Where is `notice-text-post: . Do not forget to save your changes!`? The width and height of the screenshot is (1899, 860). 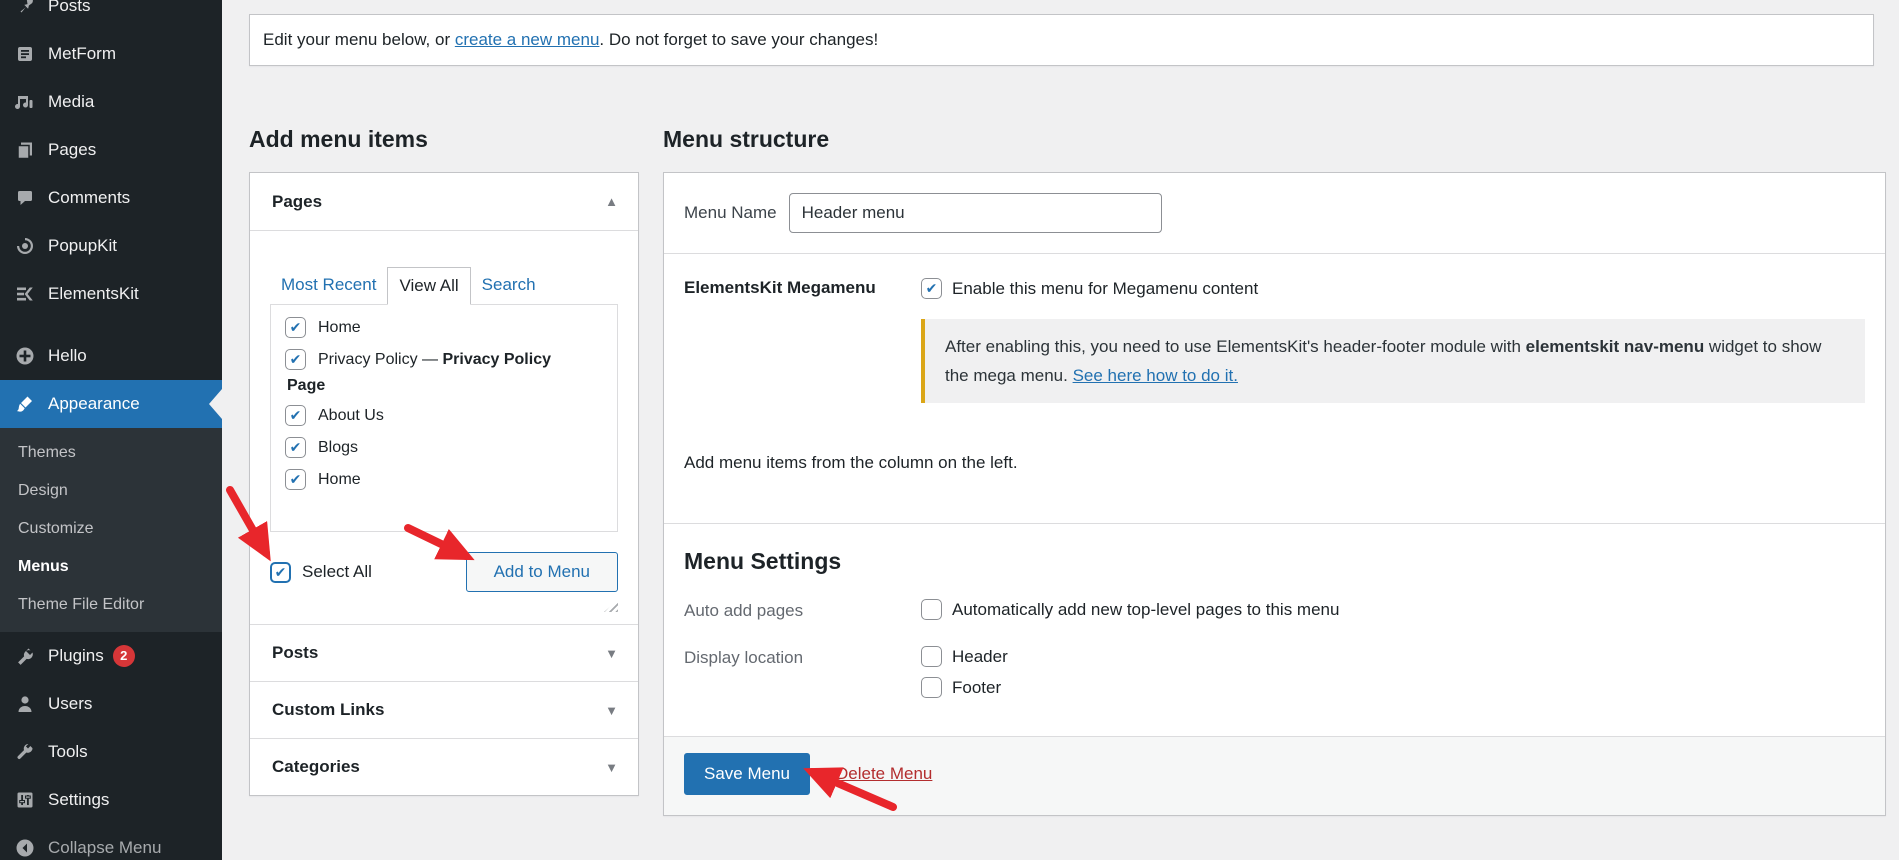
notice-text-post: . Do not forget to save your changes! is located at coordinates (739, 39).